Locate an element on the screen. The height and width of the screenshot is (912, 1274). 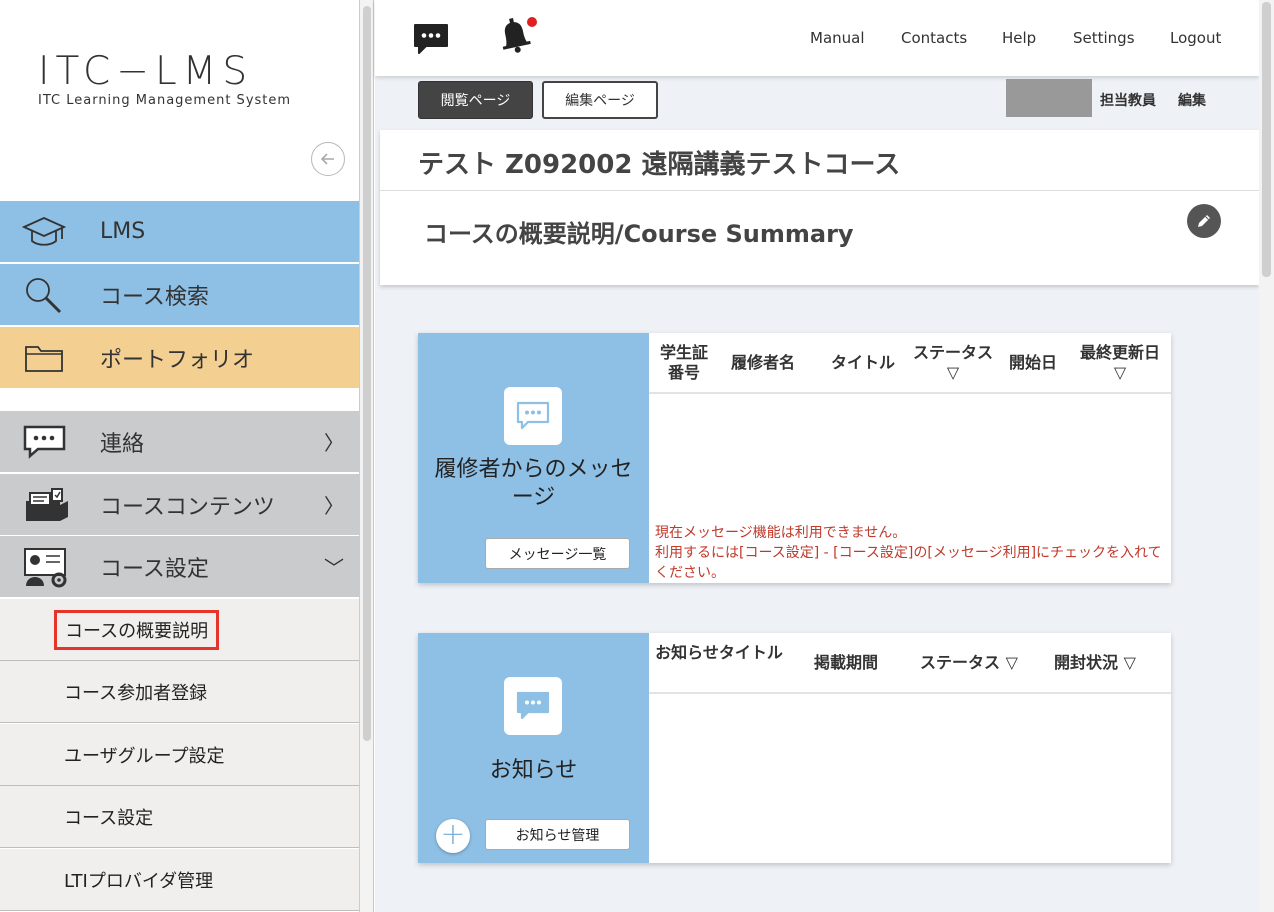
logo-sub-text: ITC Learning Management System is located at coordinates (165, 100).